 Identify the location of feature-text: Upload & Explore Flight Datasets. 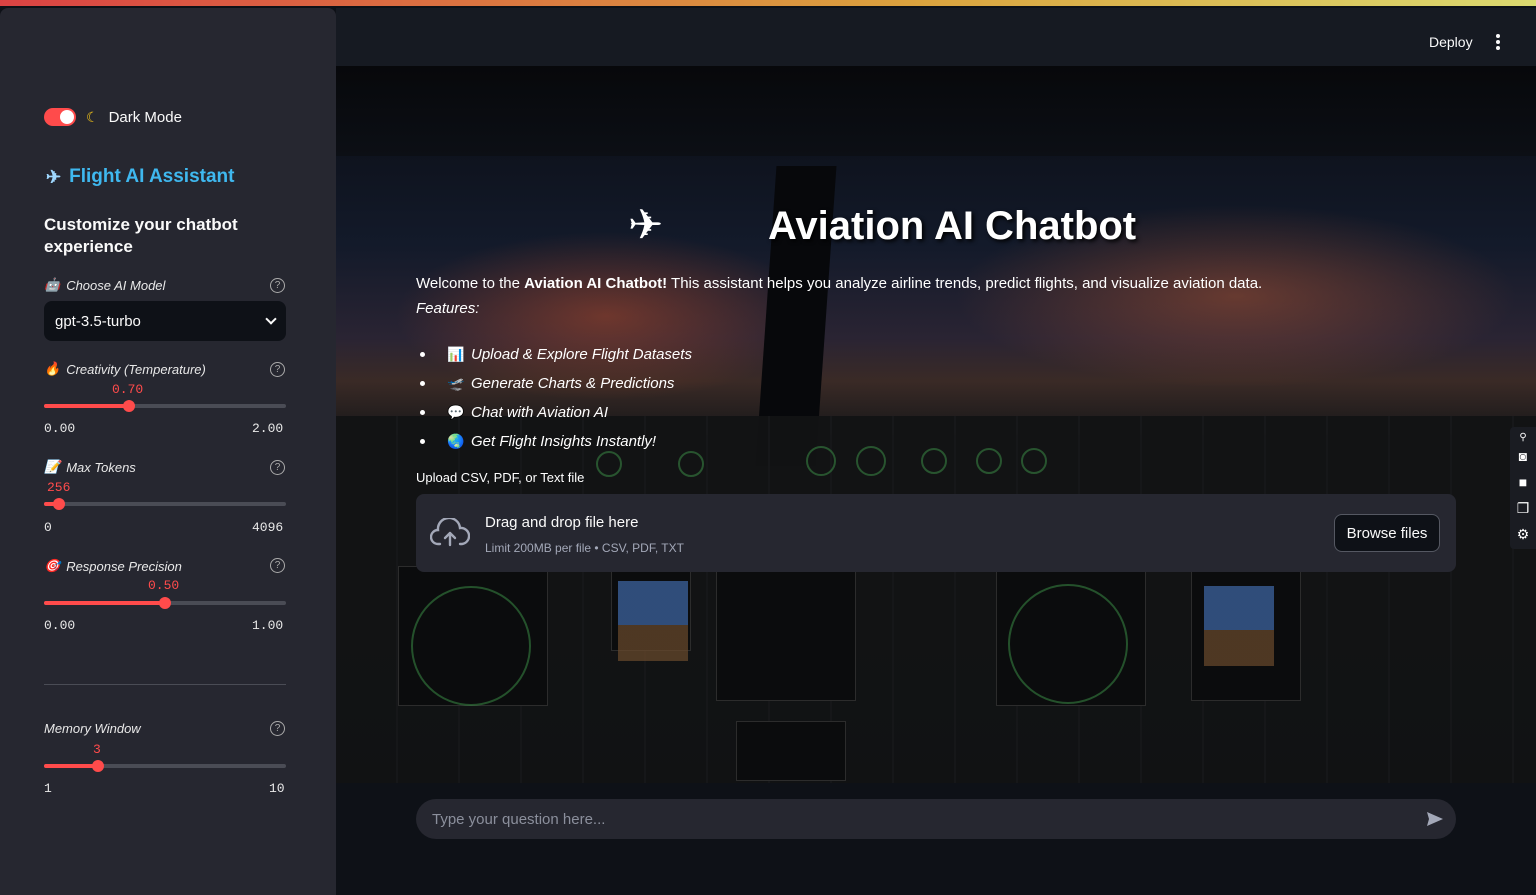
(581, 354).